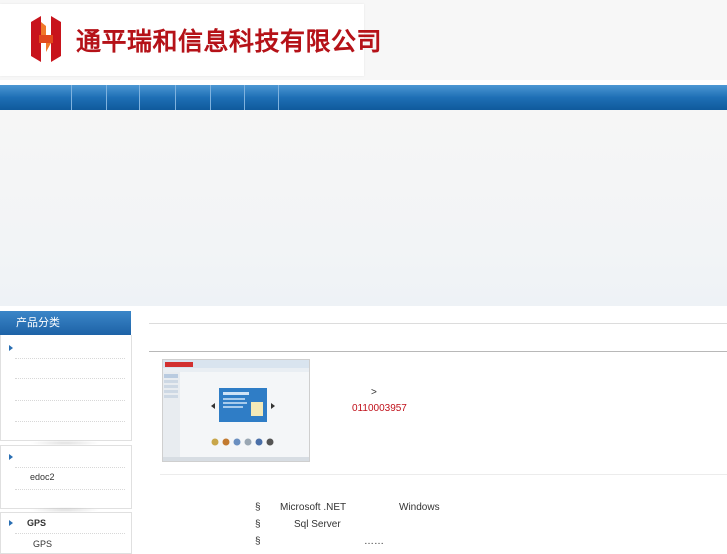  I want to click on logo-area: 通平瑞和信息科技有限公司, so click(191, 40).